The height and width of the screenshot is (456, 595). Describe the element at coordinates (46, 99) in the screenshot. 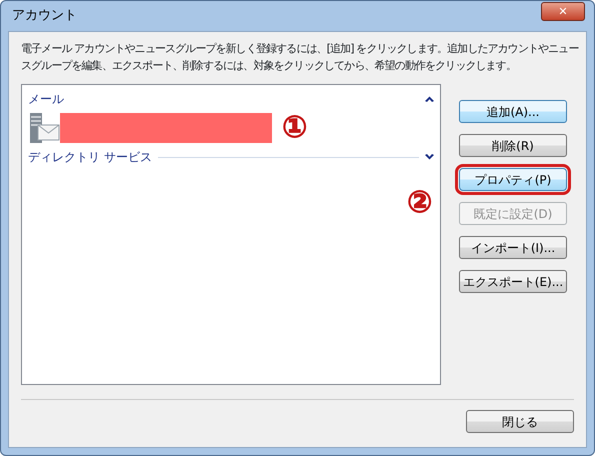

I see `group-header: メール` at that location.